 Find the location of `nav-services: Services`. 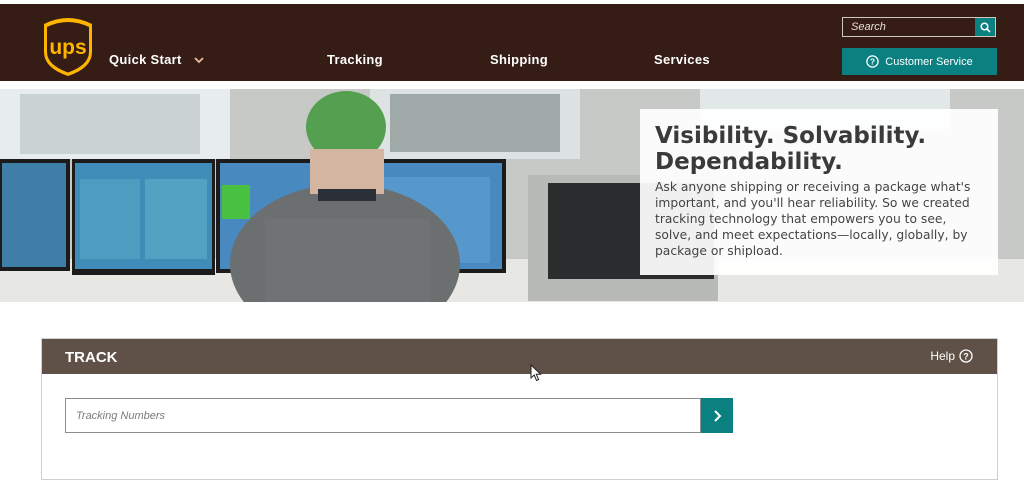

nav-services: Services is located at coordinates (682, 59).